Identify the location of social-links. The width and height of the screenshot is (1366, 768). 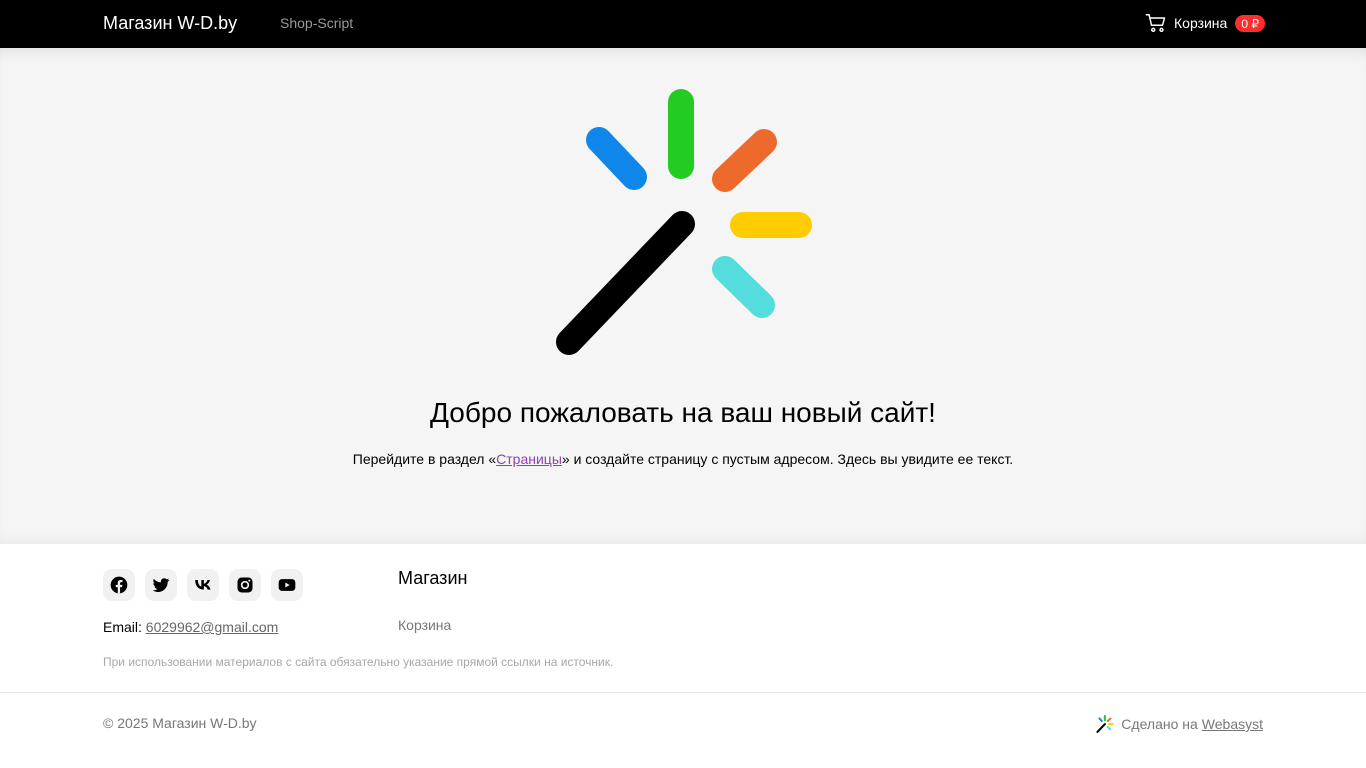
(208, 585).